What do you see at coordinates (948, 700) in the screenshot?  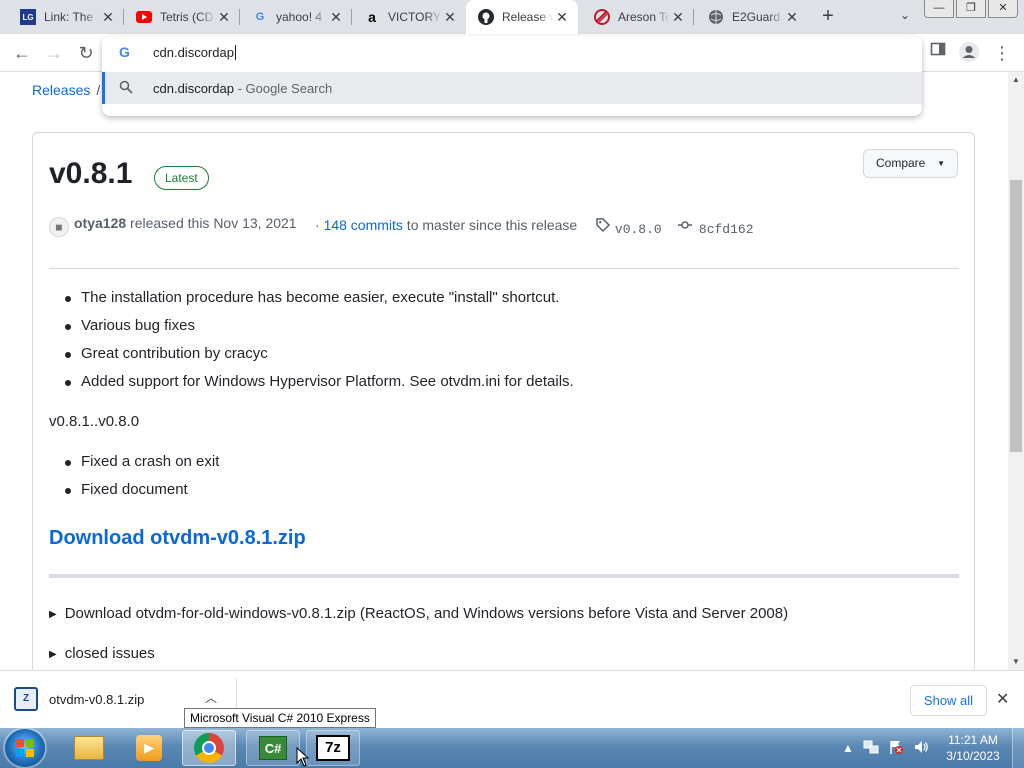 I see `show-all-button: Show all` at bounding box center [948, 700].